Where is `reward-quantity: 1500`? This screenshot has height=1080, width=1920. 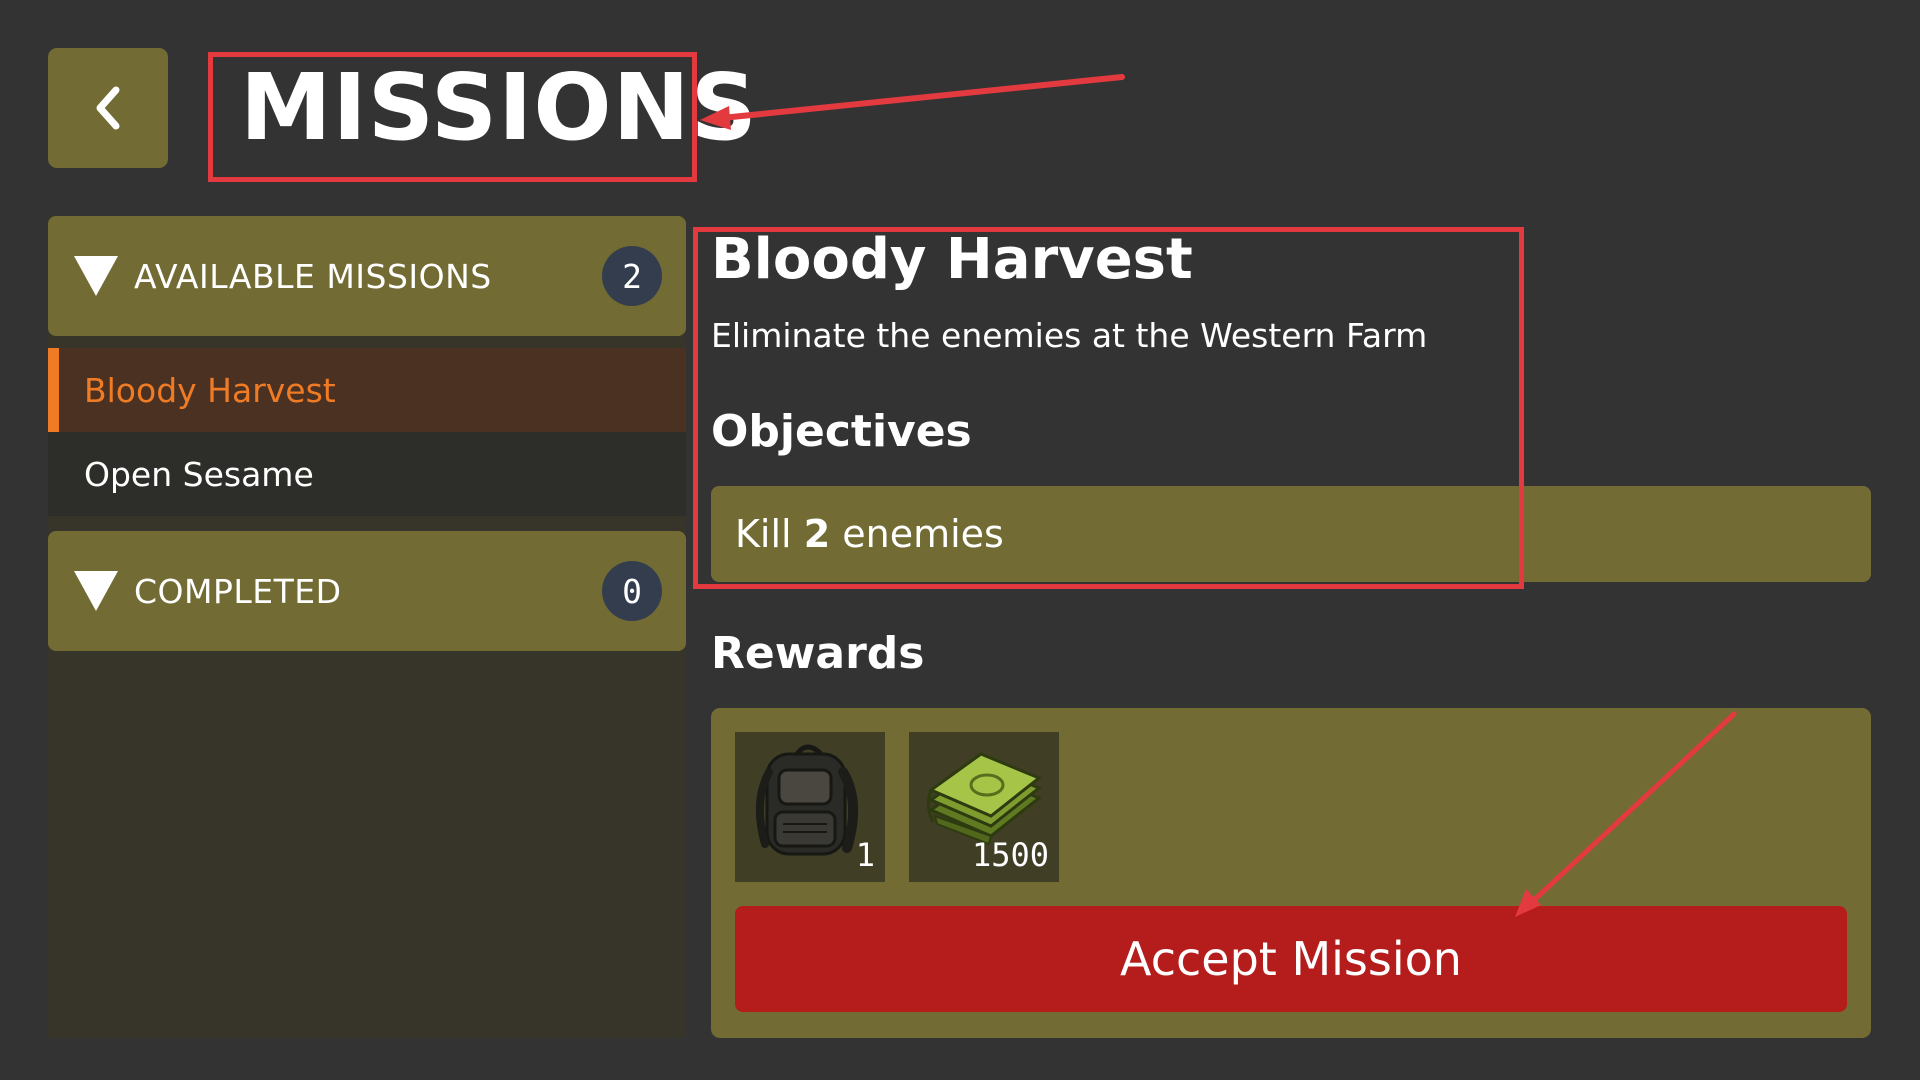 reward-quantity: 1500 is located at coordinates (1010, 855).